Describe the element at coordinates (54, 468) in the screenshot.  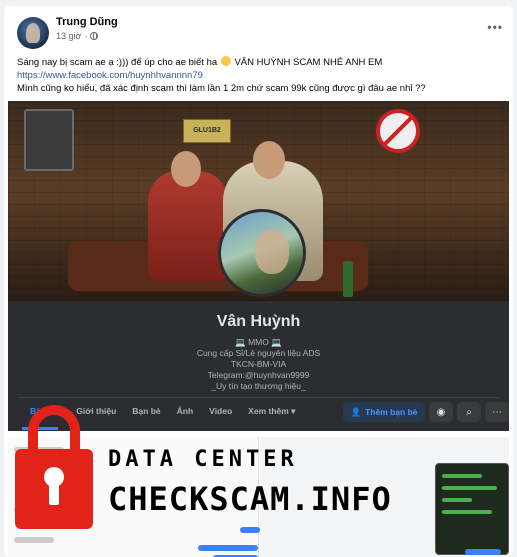
I see `padlock-icon` at that location.